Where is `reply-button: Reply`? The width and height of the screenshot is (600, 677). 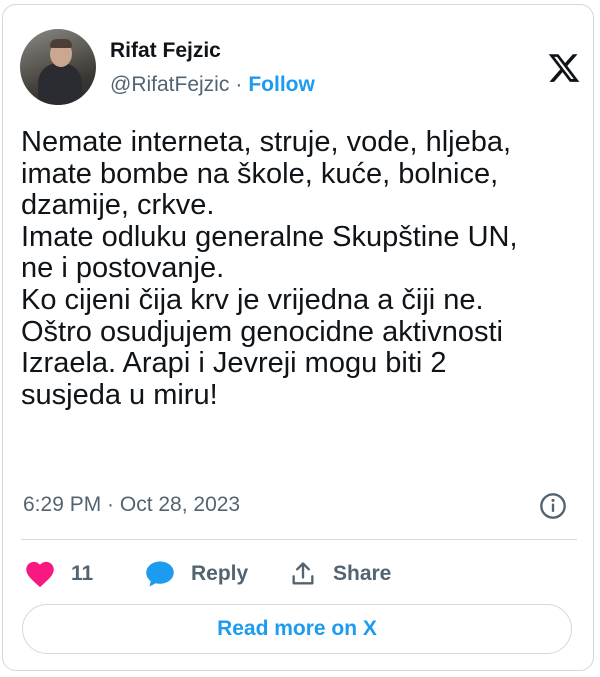
reply-button: Reply is located at coordinates (196, 574).